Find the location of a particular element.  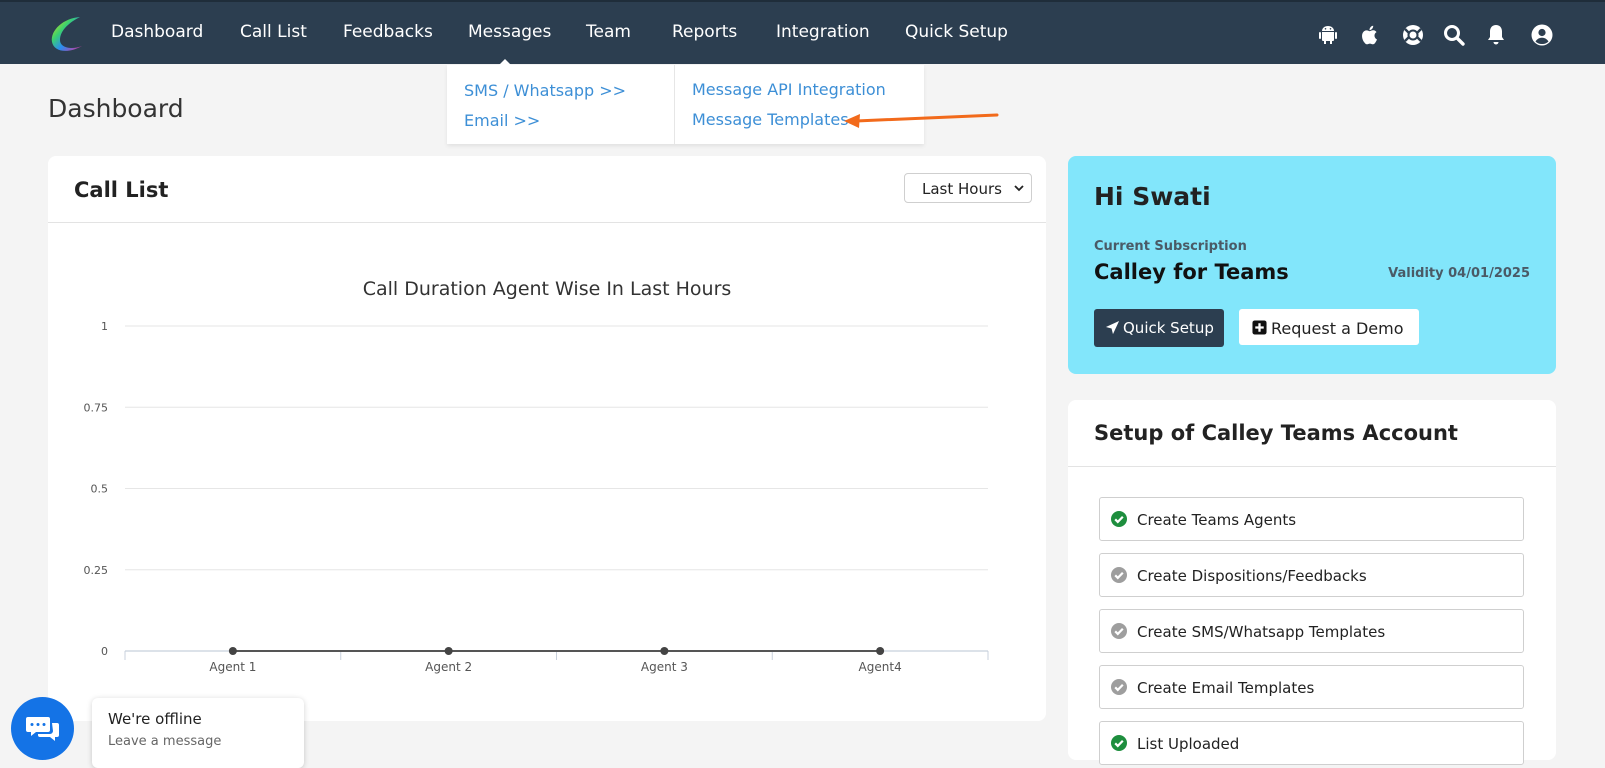

setup-item-label: Create Dispositions/Feedbacks is located at coordinates (1252, 576).